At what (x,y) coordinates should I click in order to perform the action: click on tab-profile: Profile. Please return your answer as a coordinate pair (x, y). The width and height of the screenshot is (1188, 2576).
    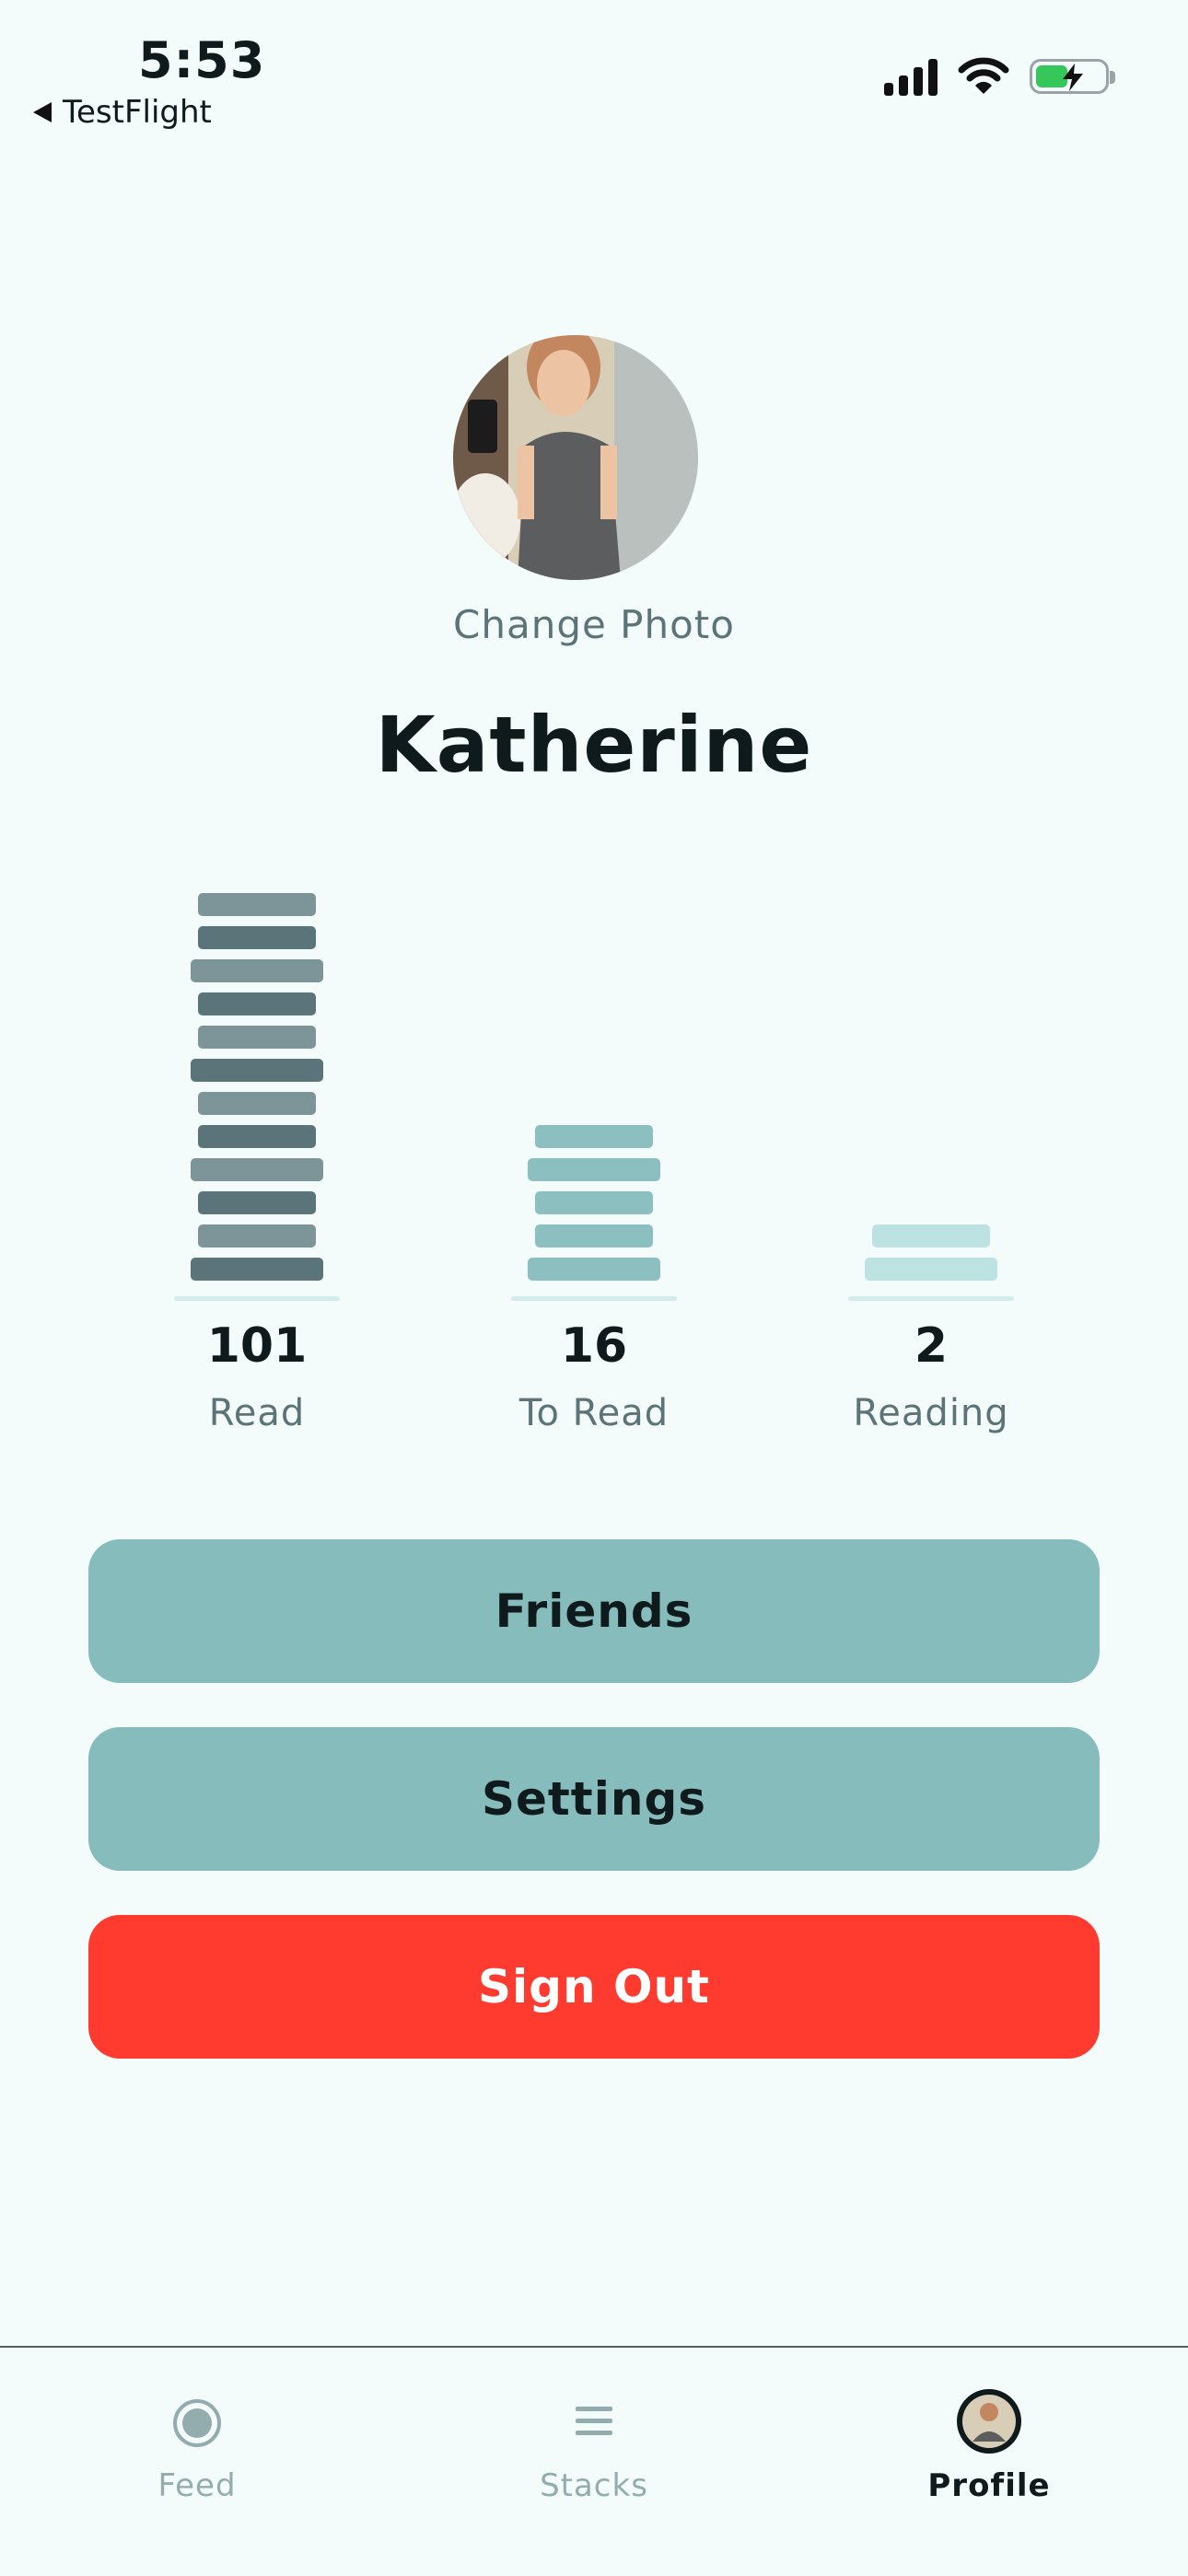
    Looking at the image, I should click on (989, 2439).